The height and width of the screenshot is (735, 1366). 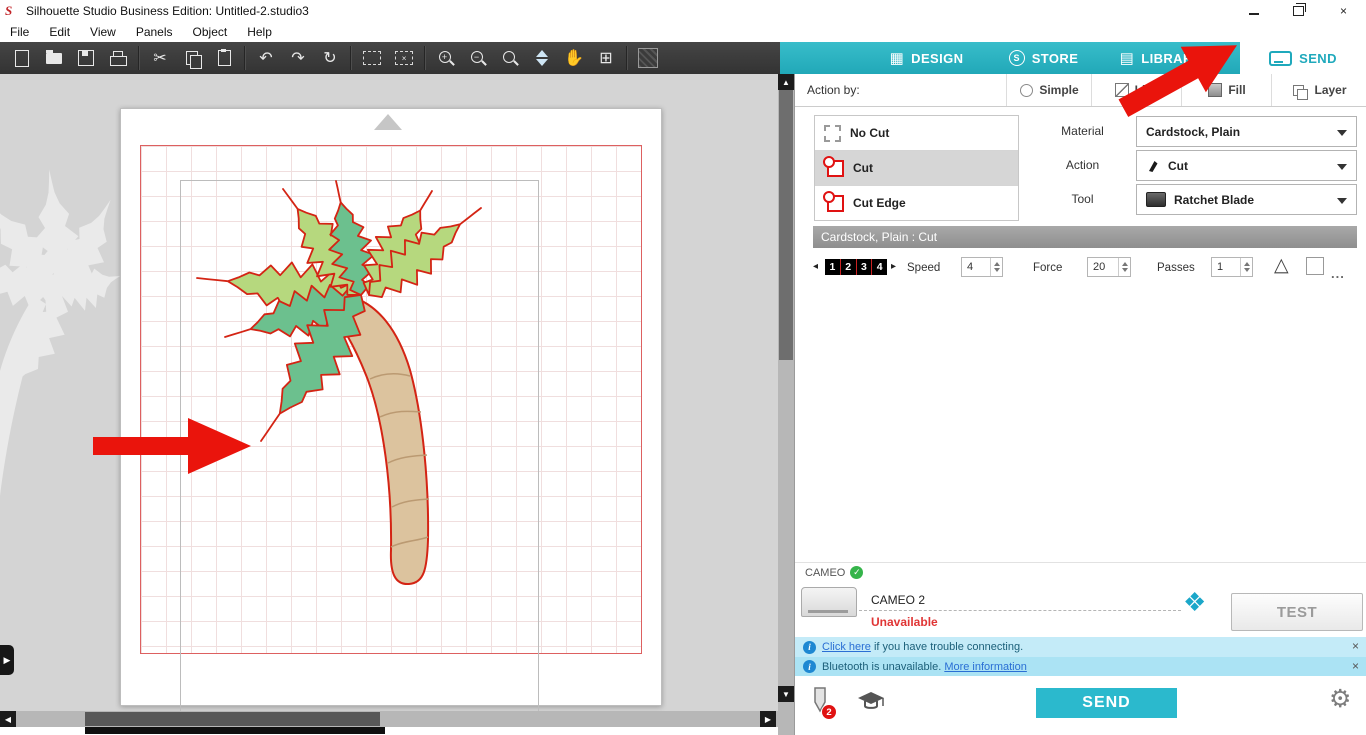 I want to click on refresh-icon: ↻, so click(x=330, y=58).